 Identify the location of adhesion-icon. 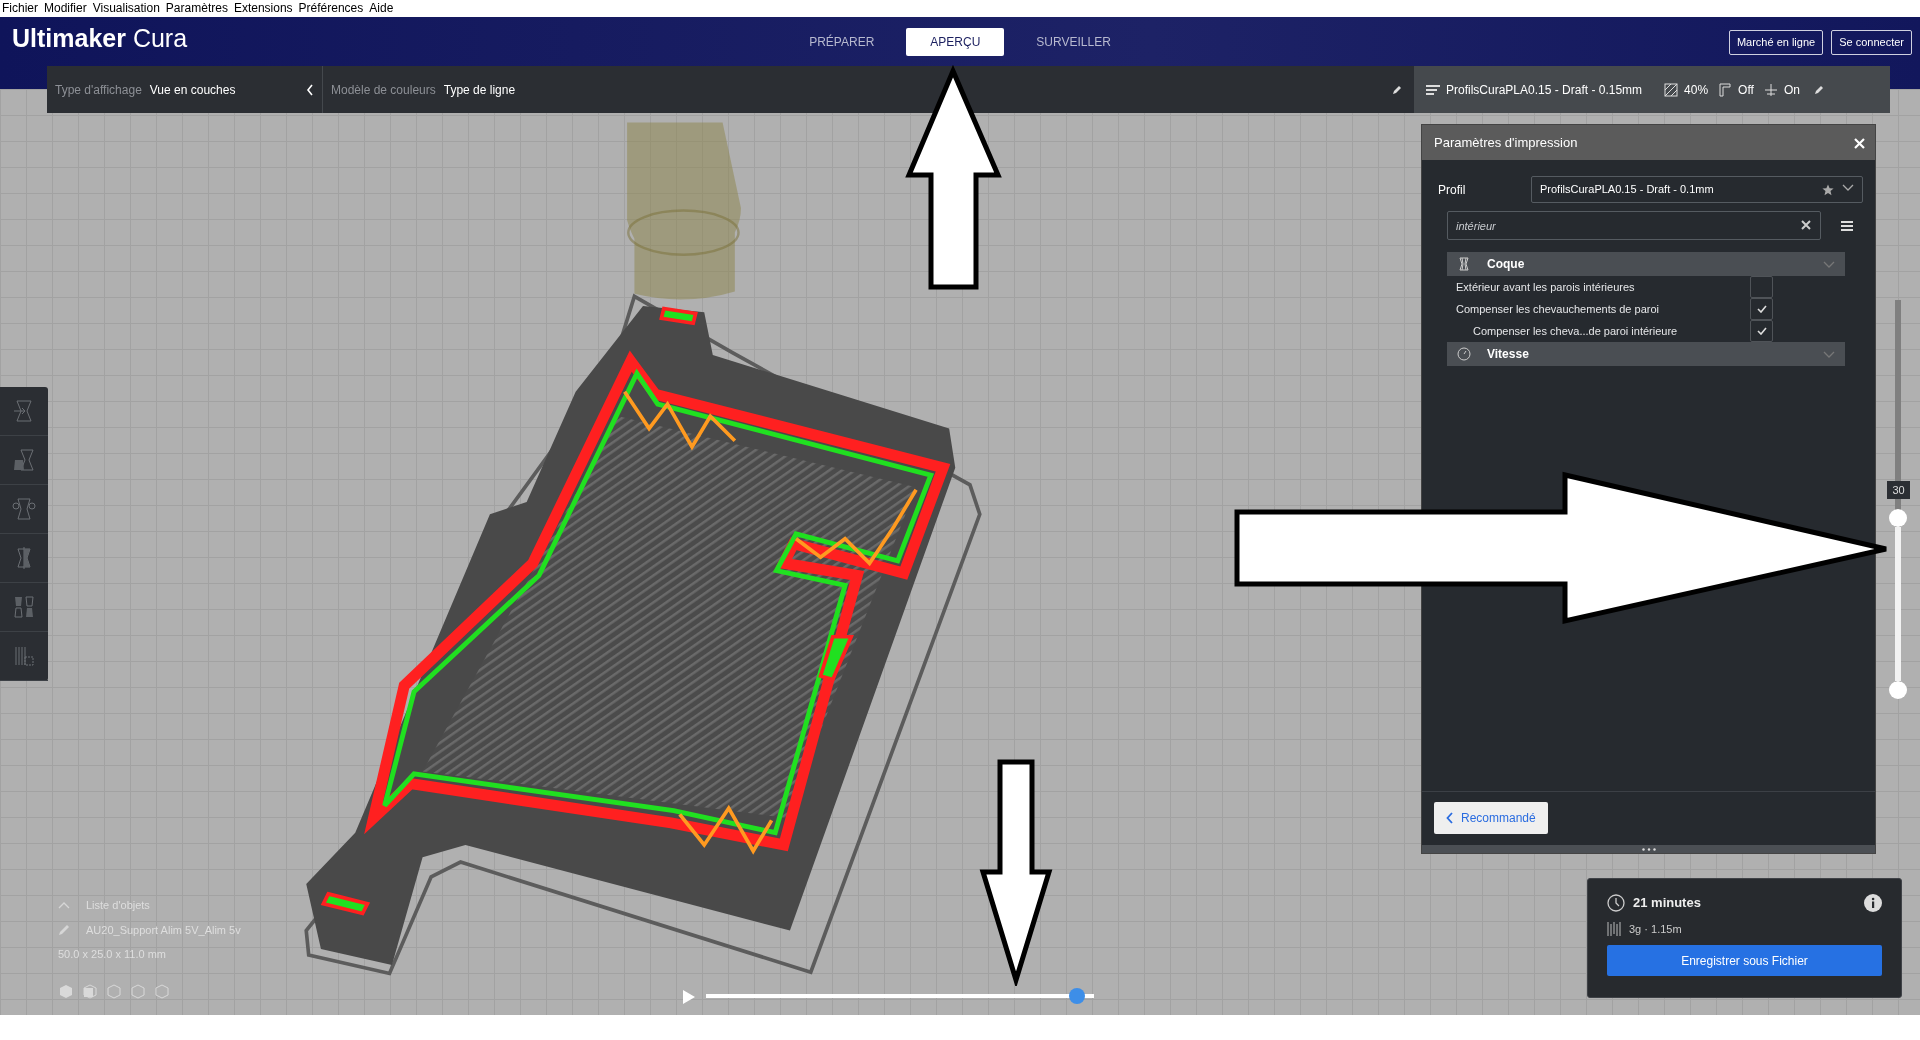
(1770, 90).